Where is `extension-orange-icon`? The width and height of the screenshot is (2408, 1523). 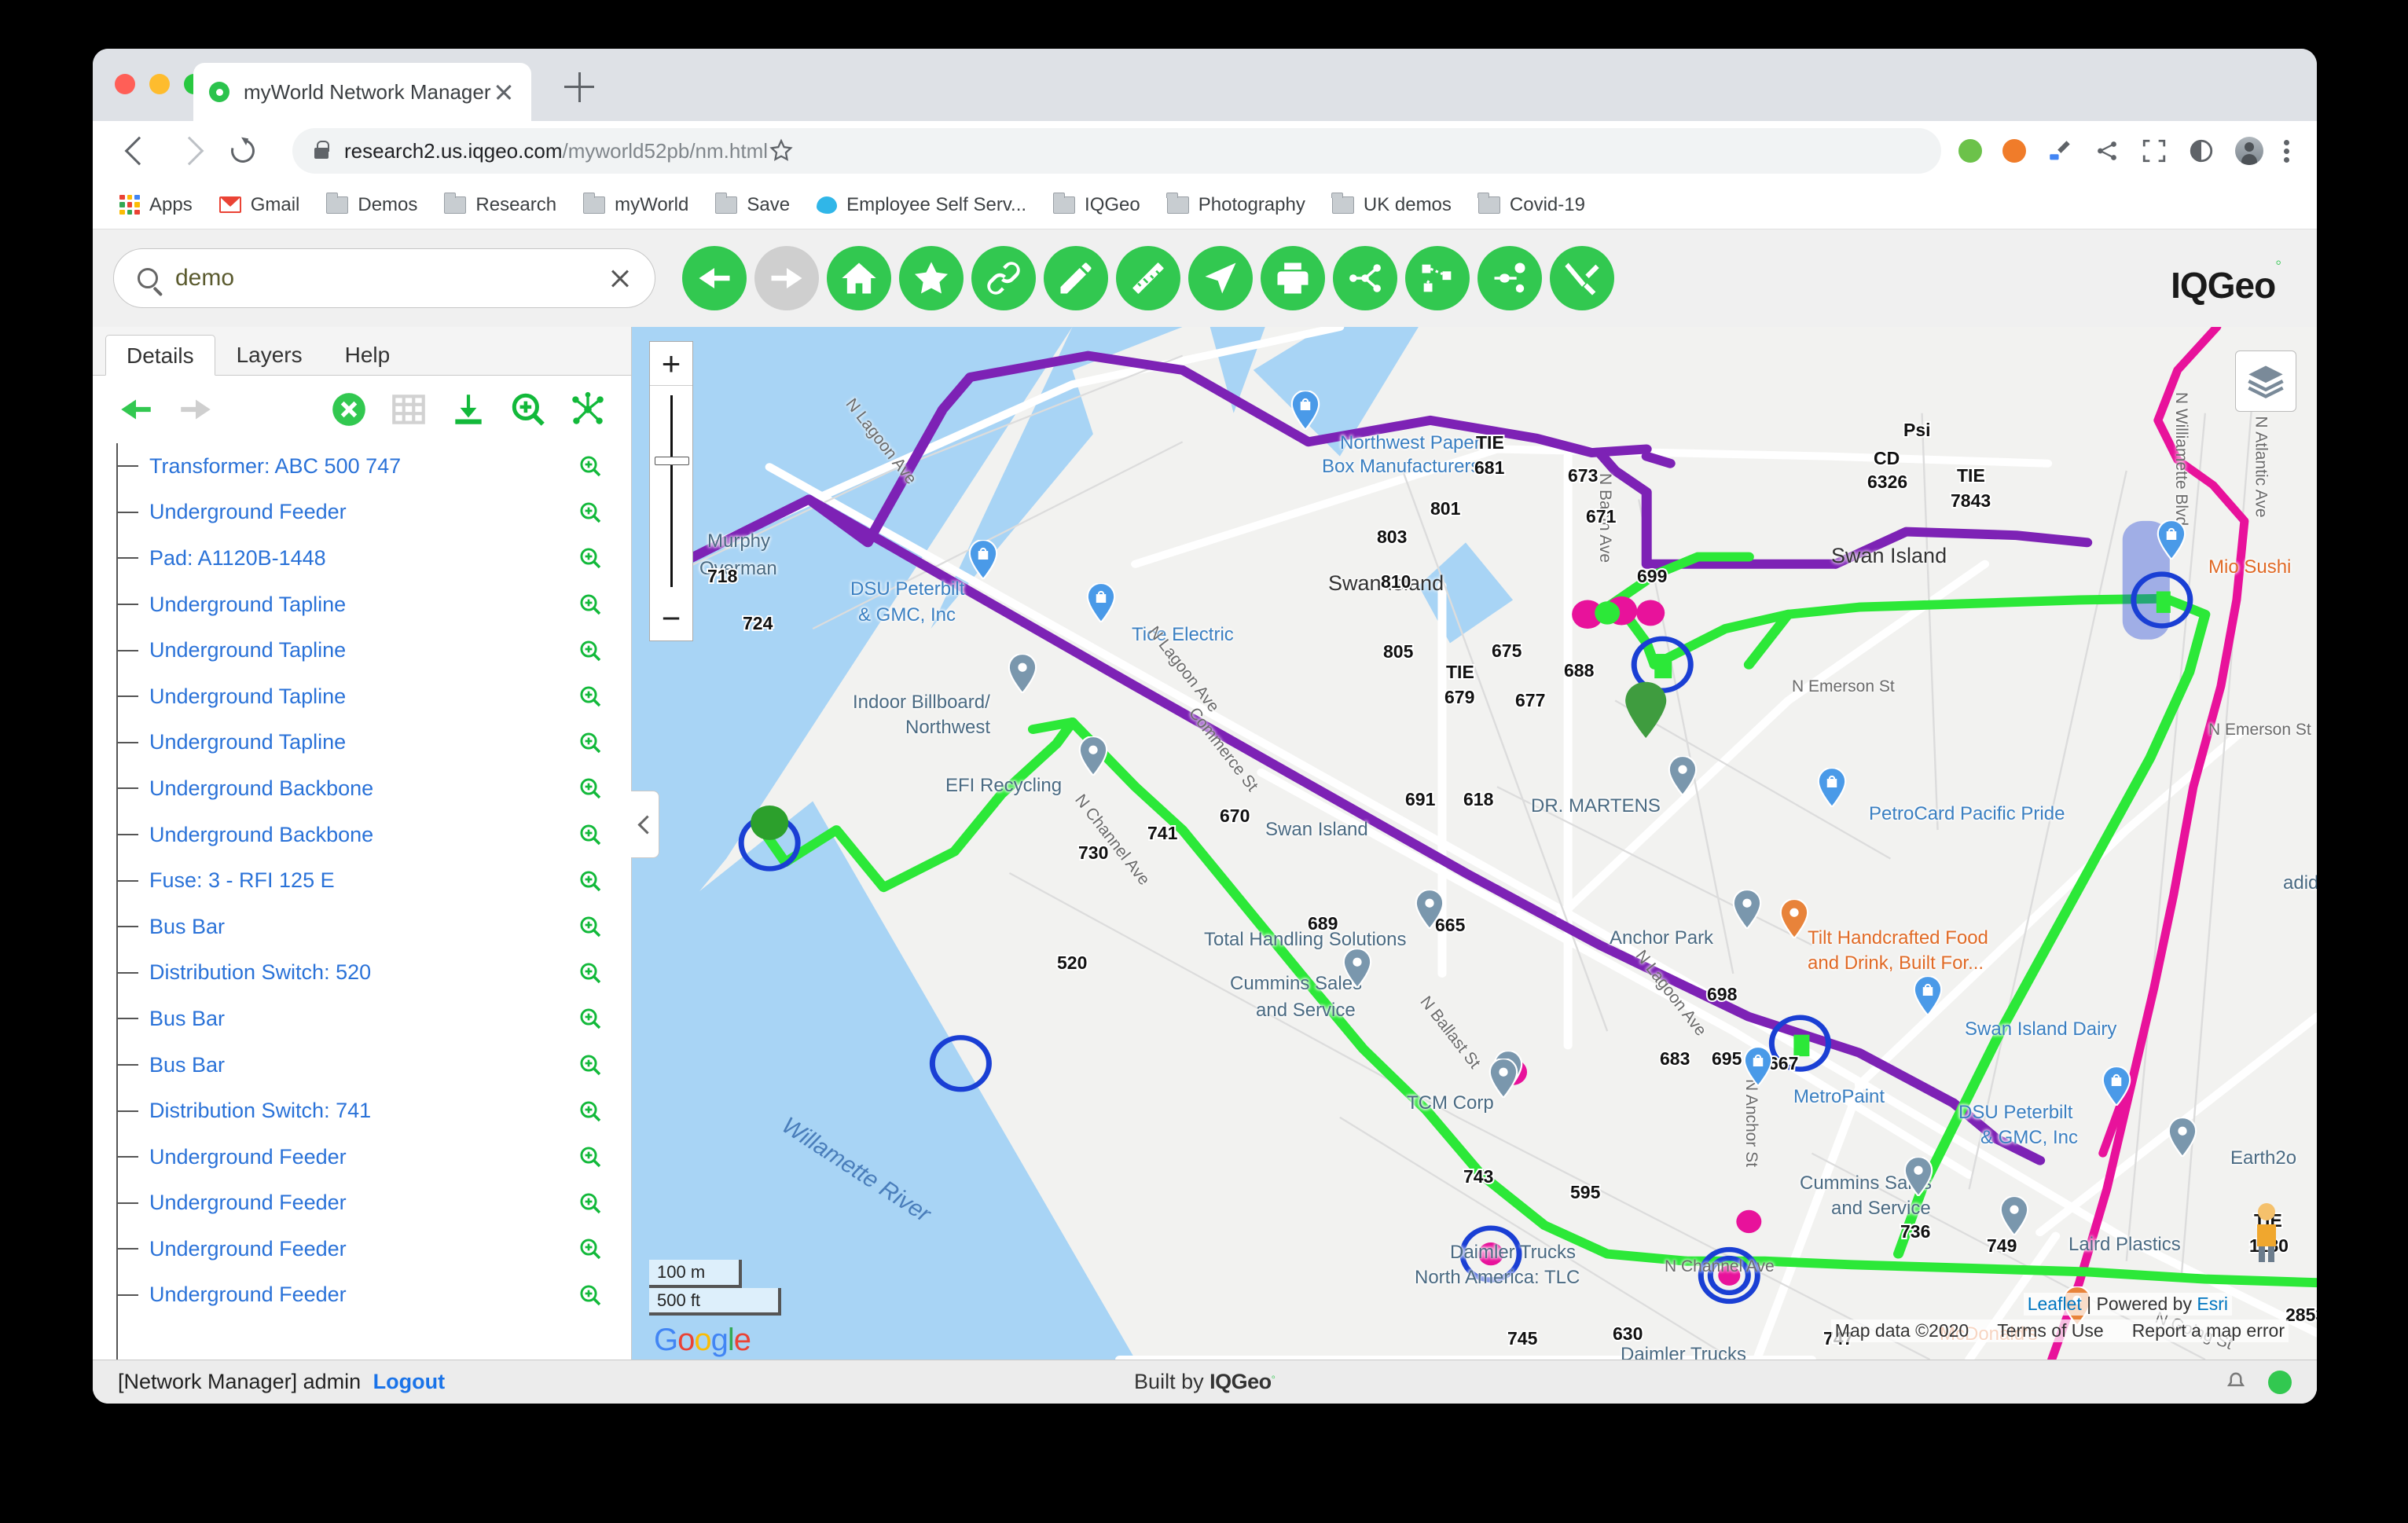
extension-orange-icon is located at coordinates (2014, 151).